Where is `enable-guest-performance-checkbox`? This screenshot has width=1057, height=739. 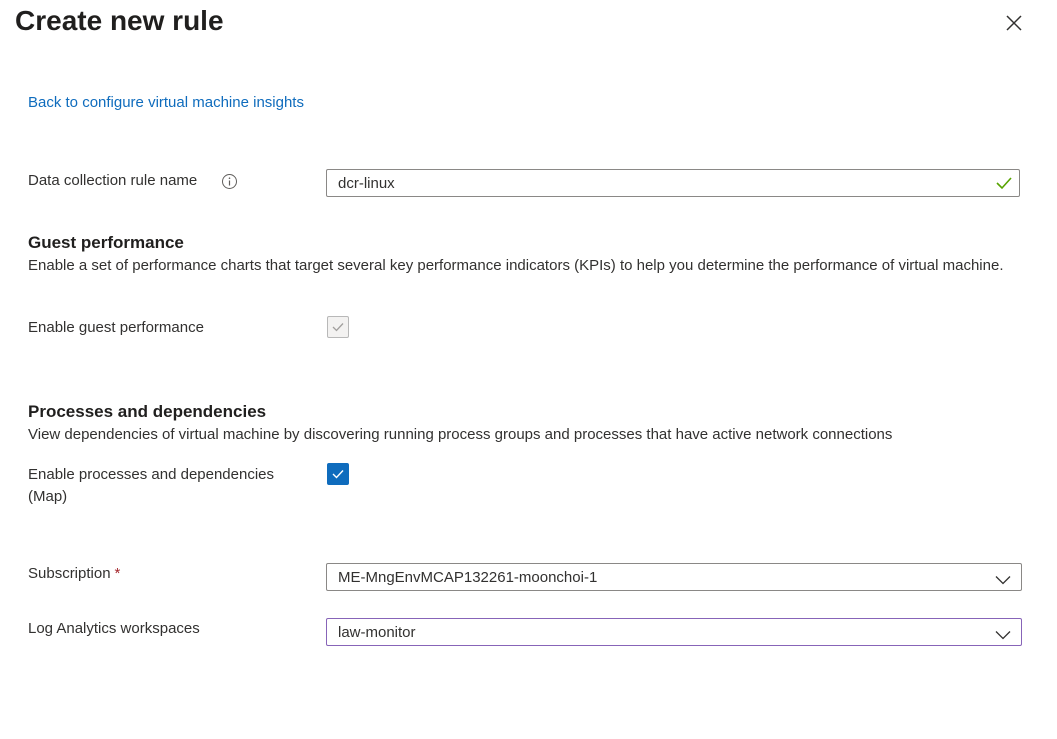 enable-guest-performance-checkbox is located at coordinates (338, 327).